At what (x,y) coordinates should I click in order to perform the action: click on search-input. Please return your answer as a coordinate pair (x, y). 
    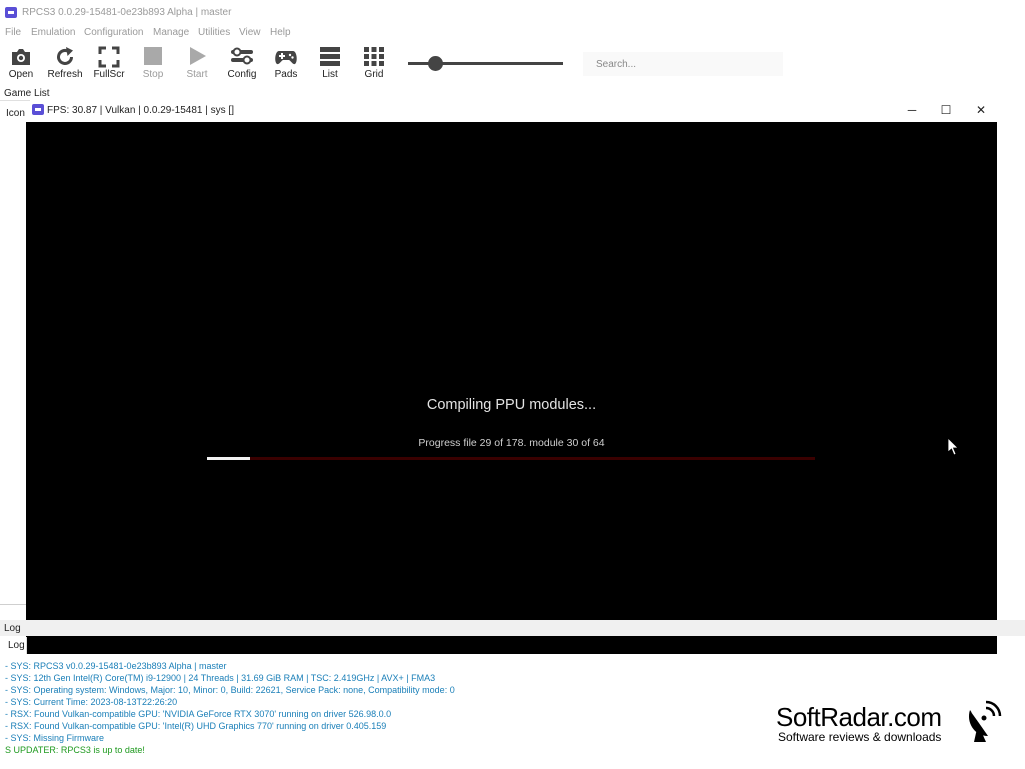
    Looking at the image, I should click on (683, 64).